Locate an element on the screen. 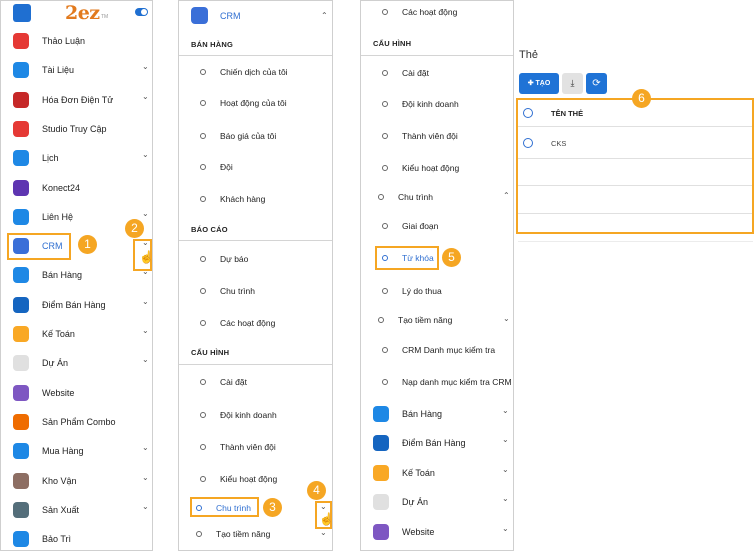  toggle-switch is located at coordinates (141, 12).